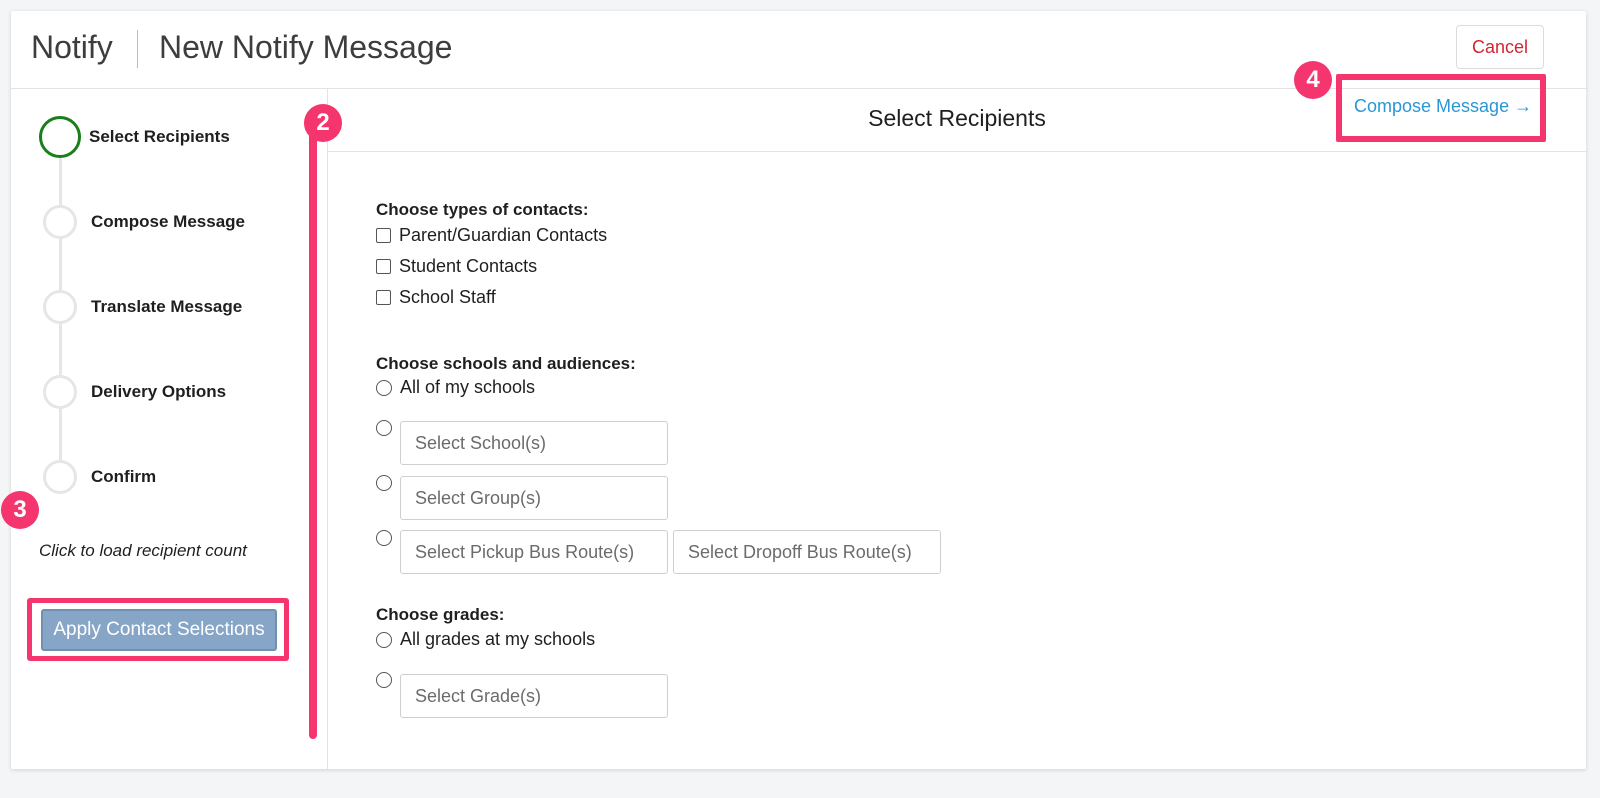 The width and height of the screenshot is (1600, 798). What do you see at coordinates (447, 297) in the screenshot?
I see `option-label: School Staff` at bounding box center [447, 297].